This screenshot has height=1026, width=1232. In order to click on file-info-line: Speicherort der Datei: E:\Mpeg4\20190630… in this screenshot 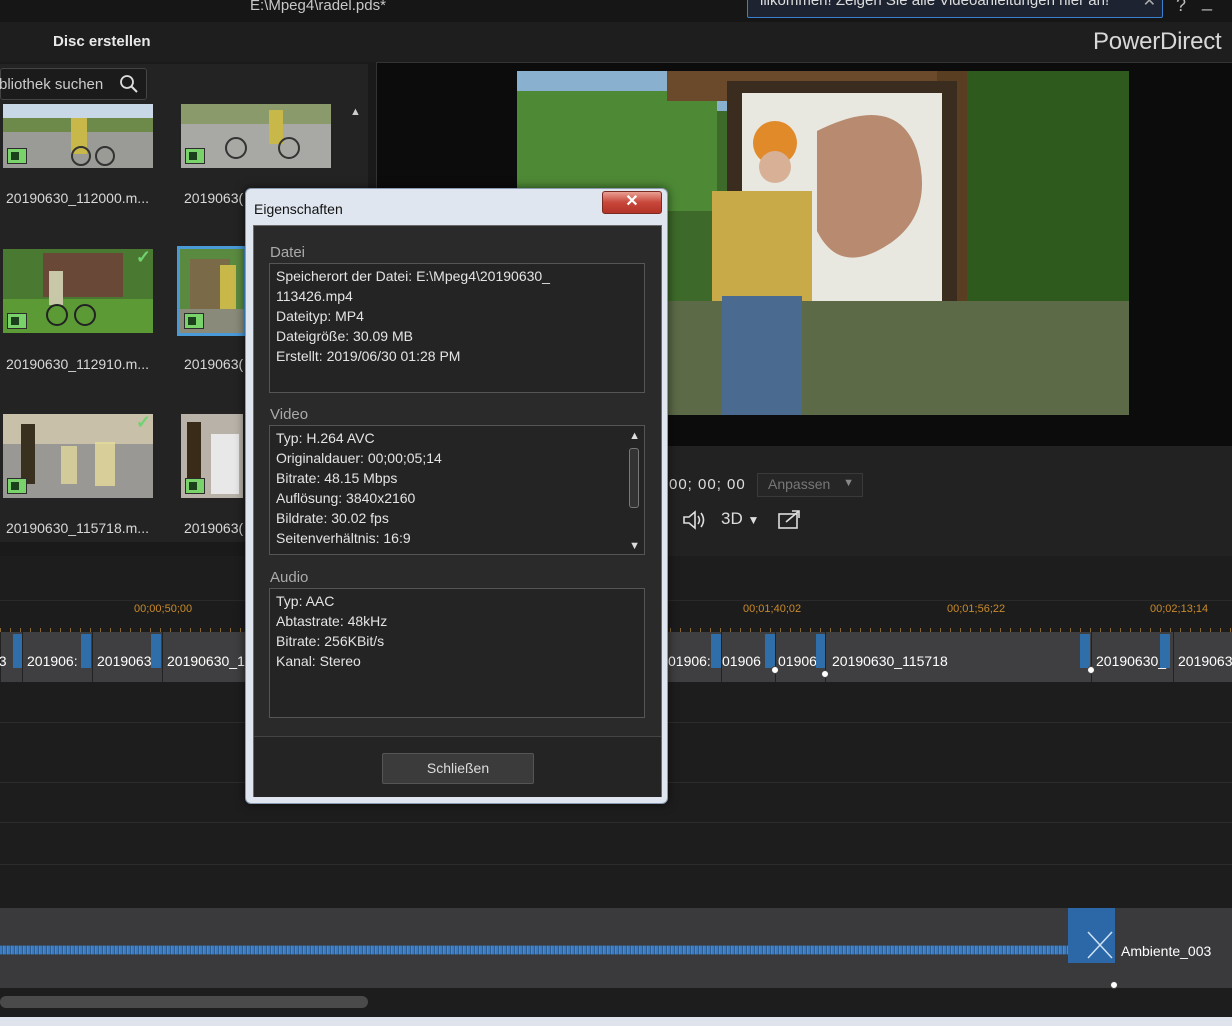, I will do `click(413, 276)`.